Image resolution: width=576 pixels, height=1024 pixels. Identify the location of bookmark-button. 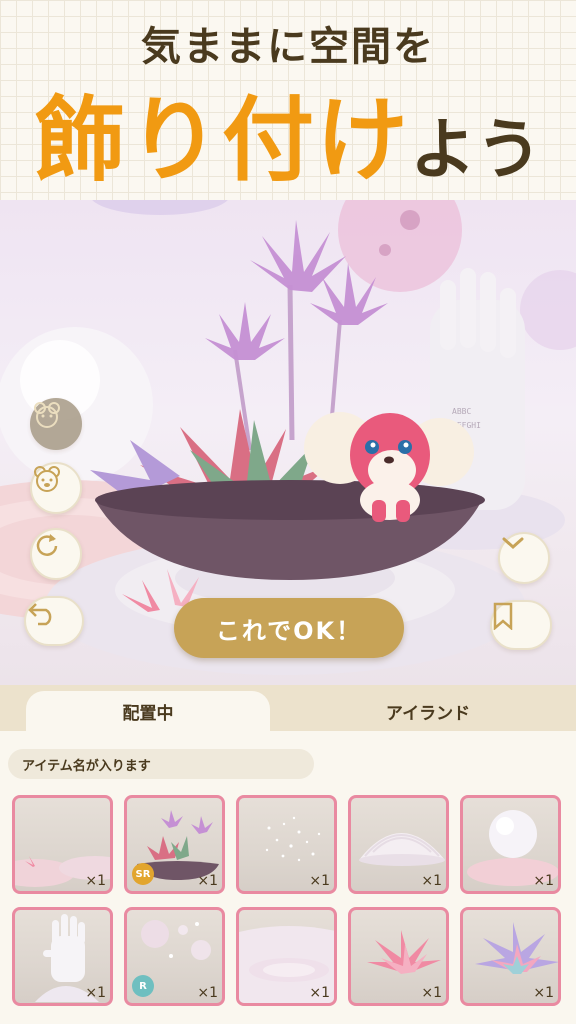
(521, 625).